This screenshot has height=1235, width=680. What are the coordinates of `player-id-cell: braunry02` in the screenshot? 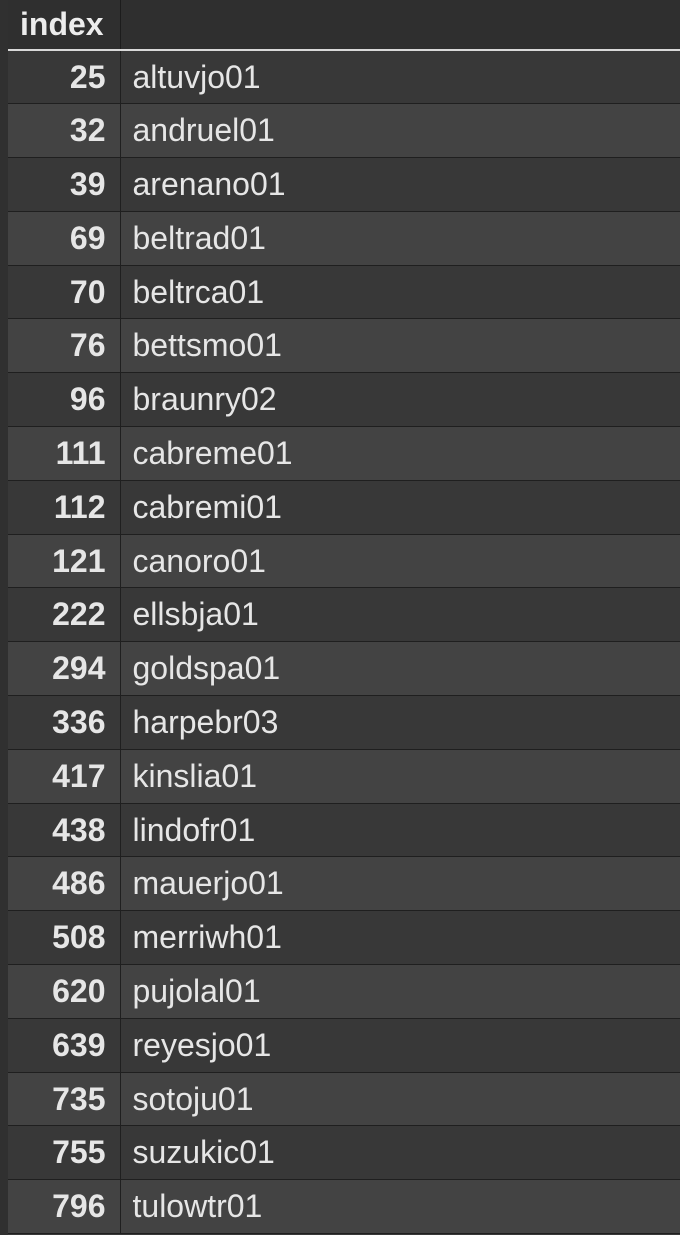 It's located at (400, 400).